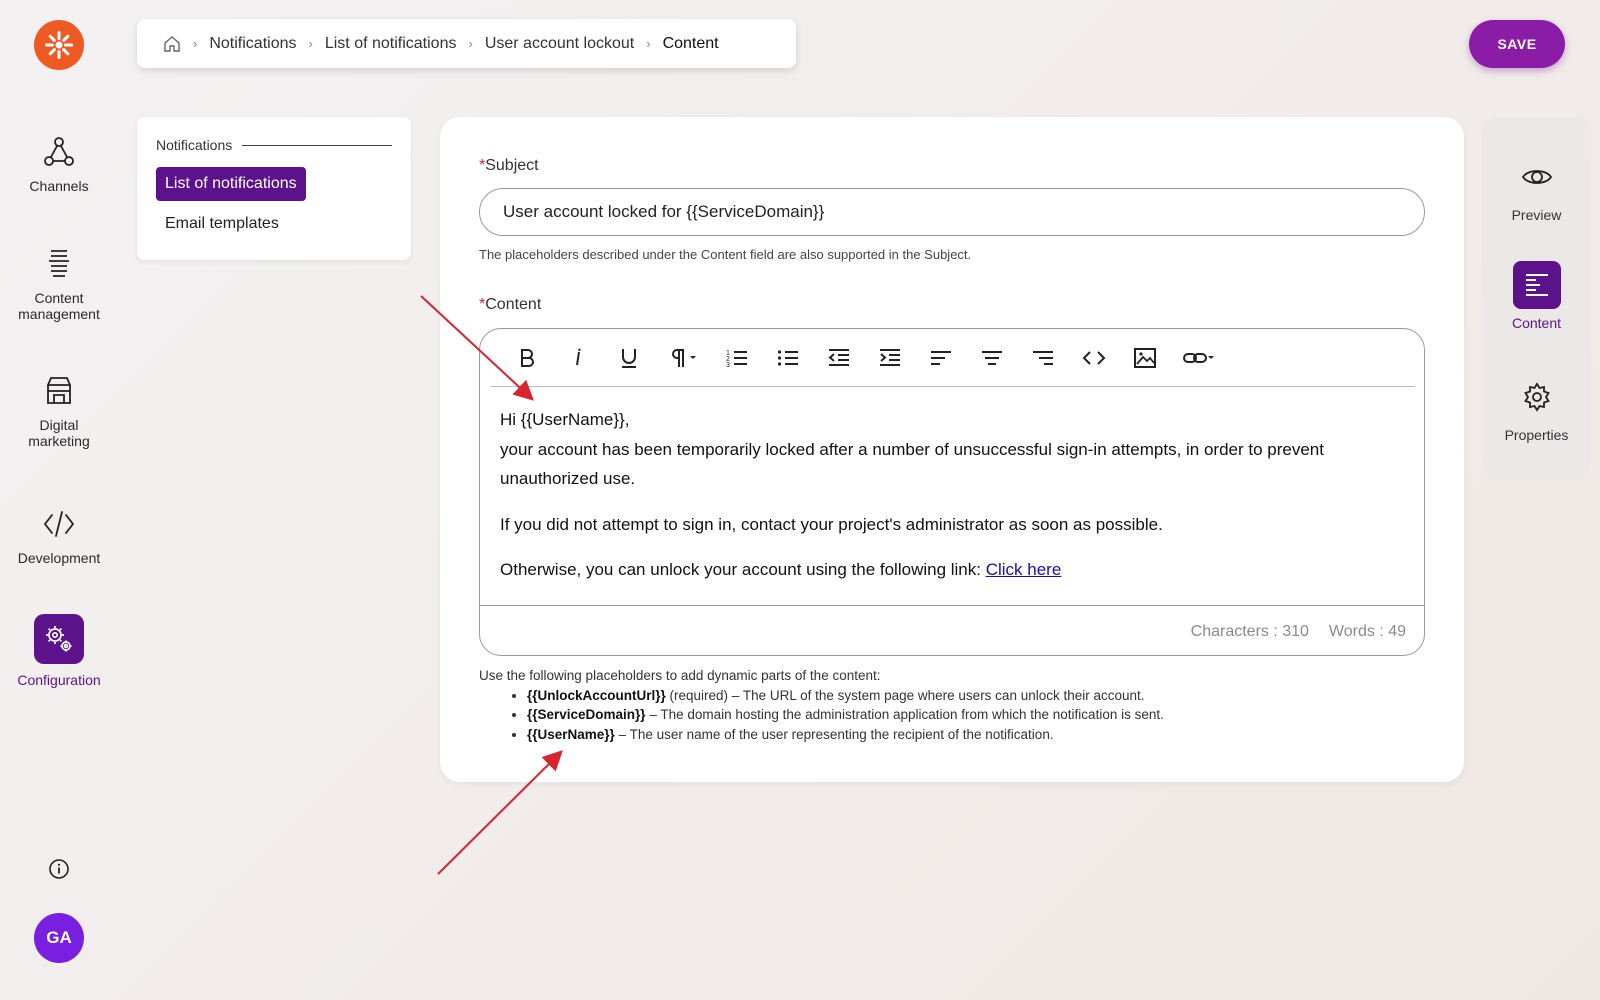 The width and height of the screenshot is (1600, 1000). I want to click on home-icon, so click(172, 44).